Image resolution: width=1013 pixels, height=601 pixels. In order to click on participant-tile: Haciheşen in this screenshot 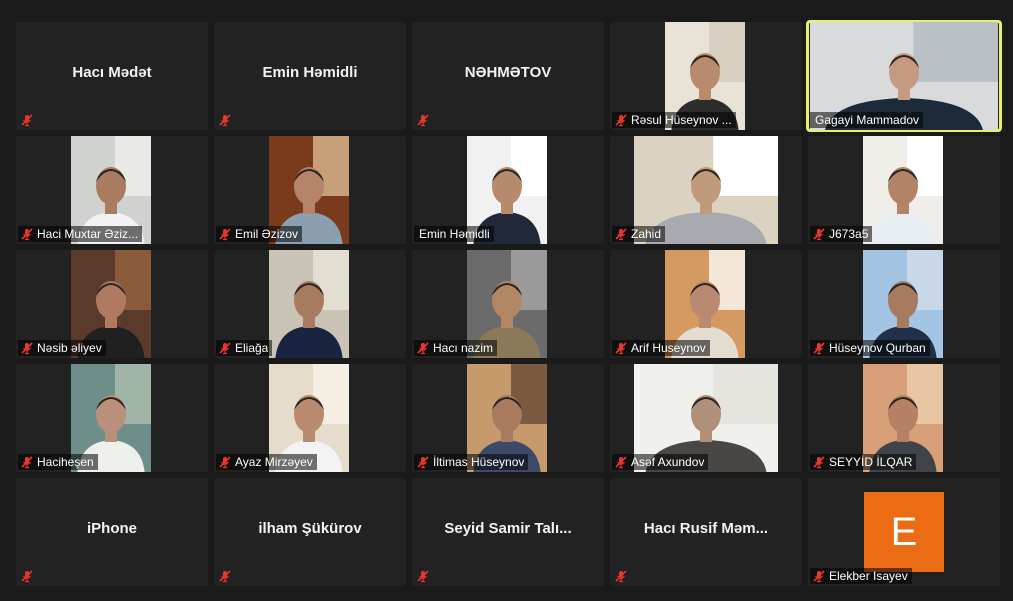, I will do `click(112, 418)`.